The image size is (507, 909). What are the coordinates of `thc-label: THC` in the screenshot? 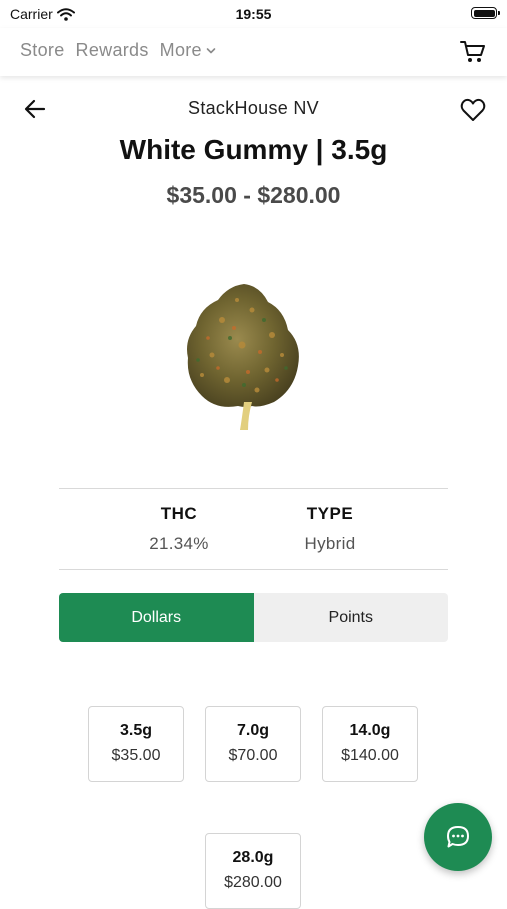 It's located at (179, 513).